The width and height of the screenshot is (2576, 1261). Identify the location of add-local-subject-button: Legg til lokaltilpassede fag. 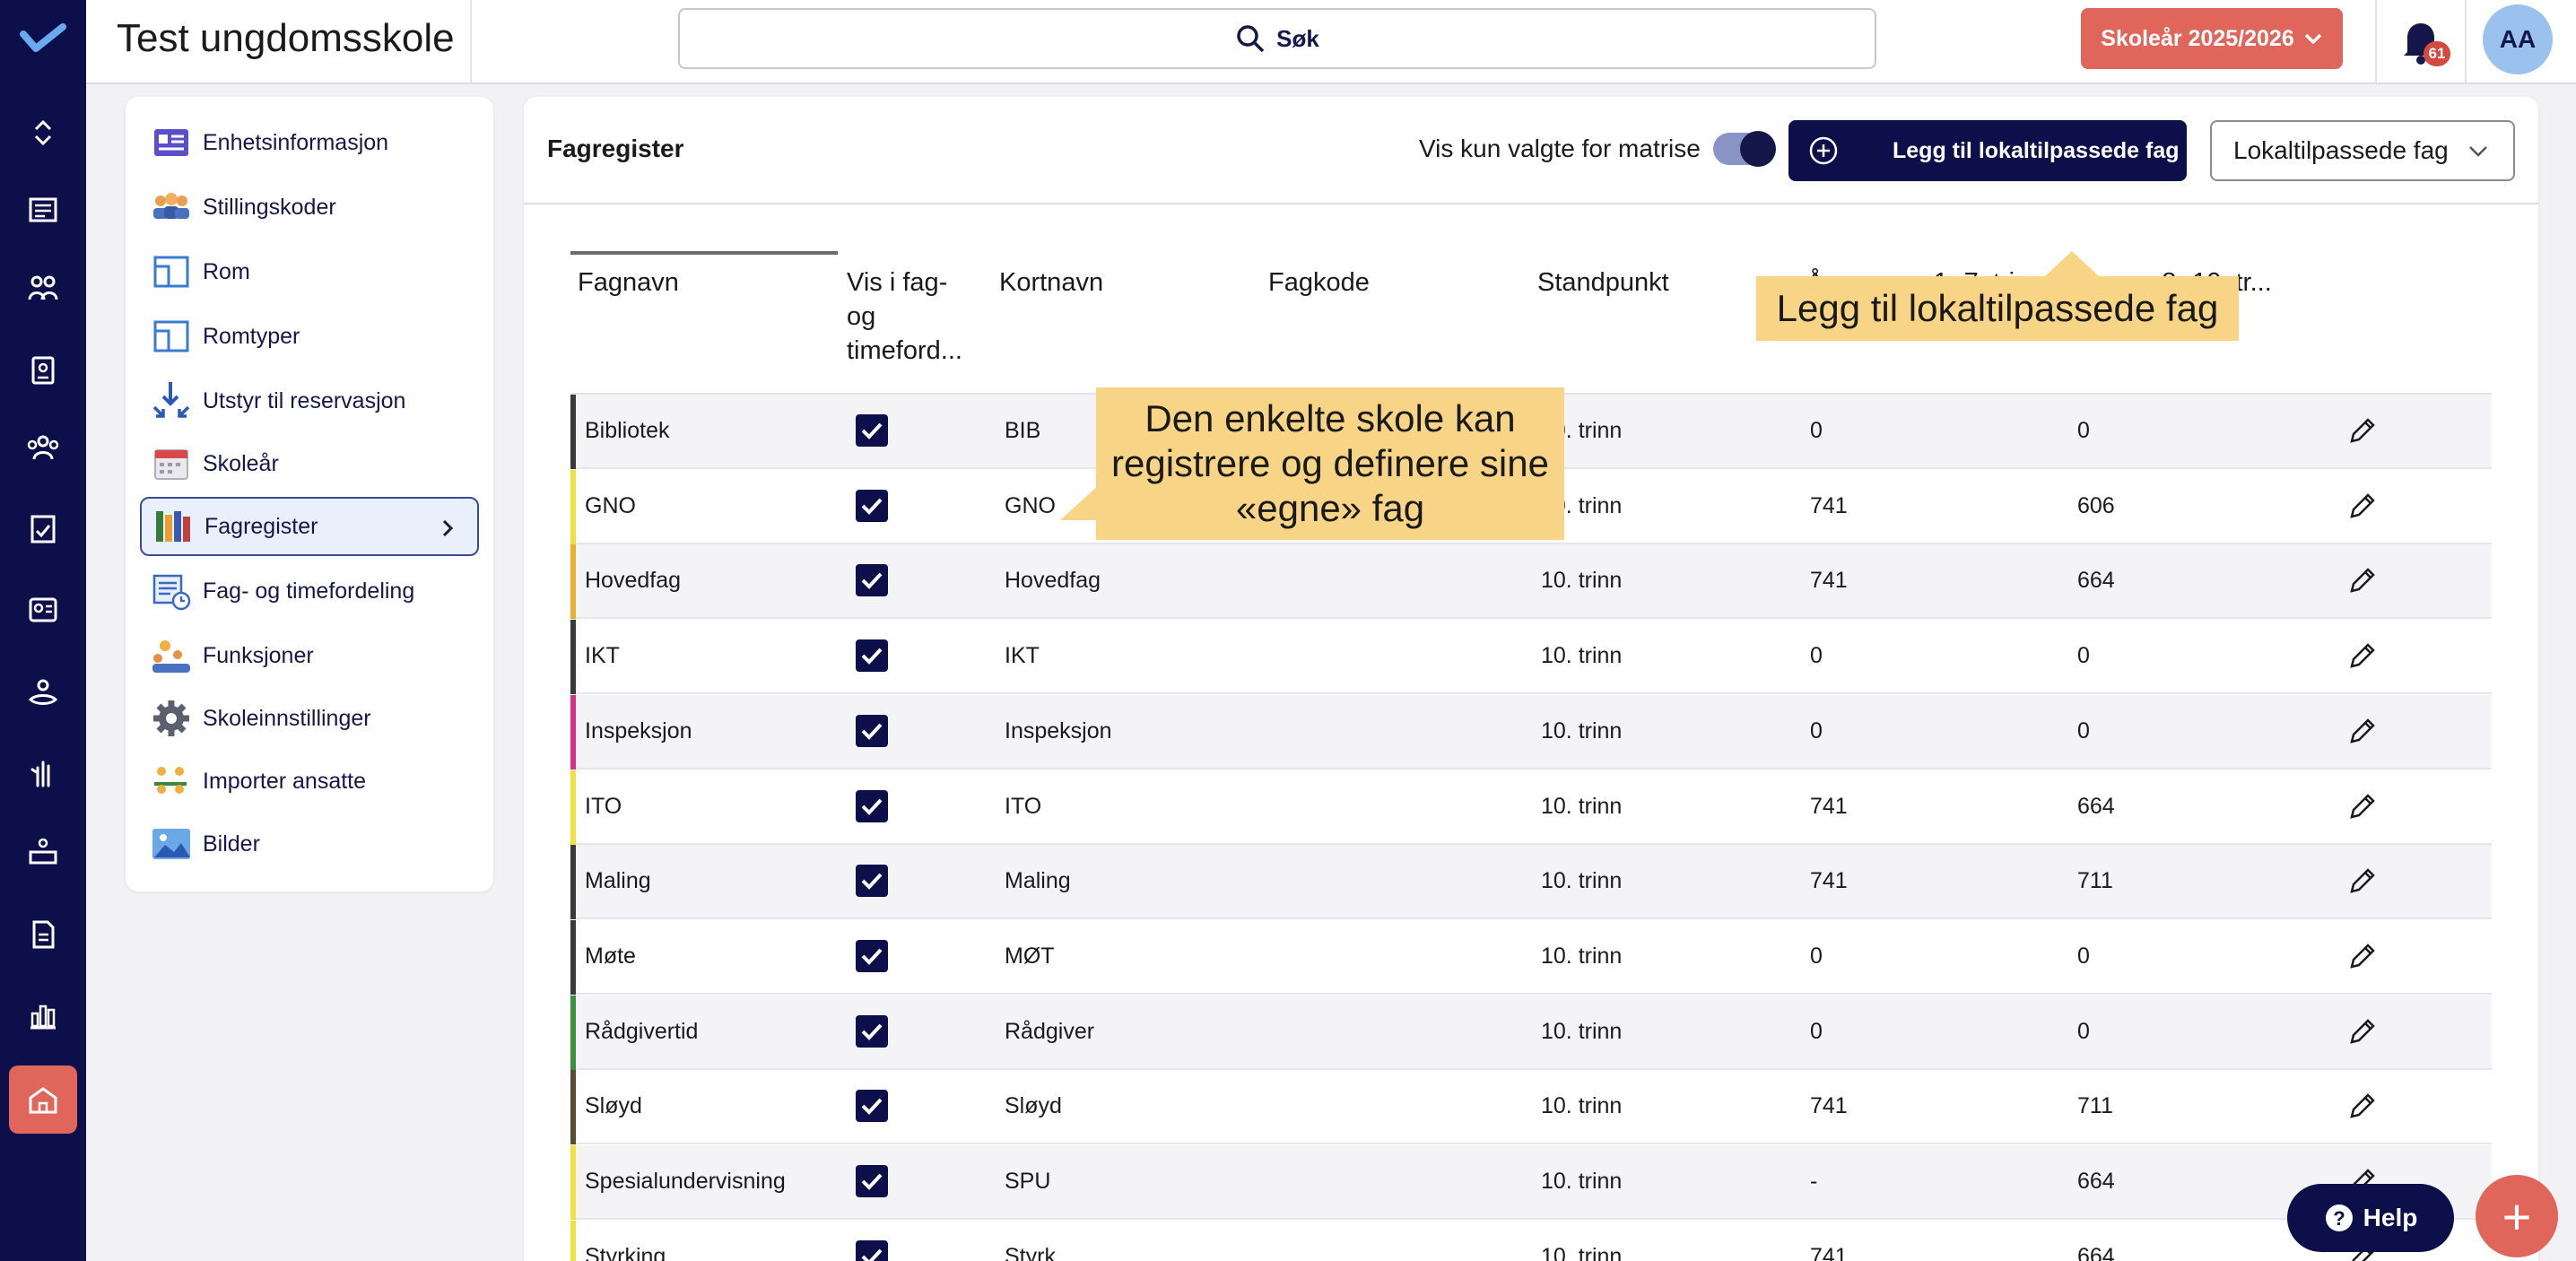
(1987, 150).